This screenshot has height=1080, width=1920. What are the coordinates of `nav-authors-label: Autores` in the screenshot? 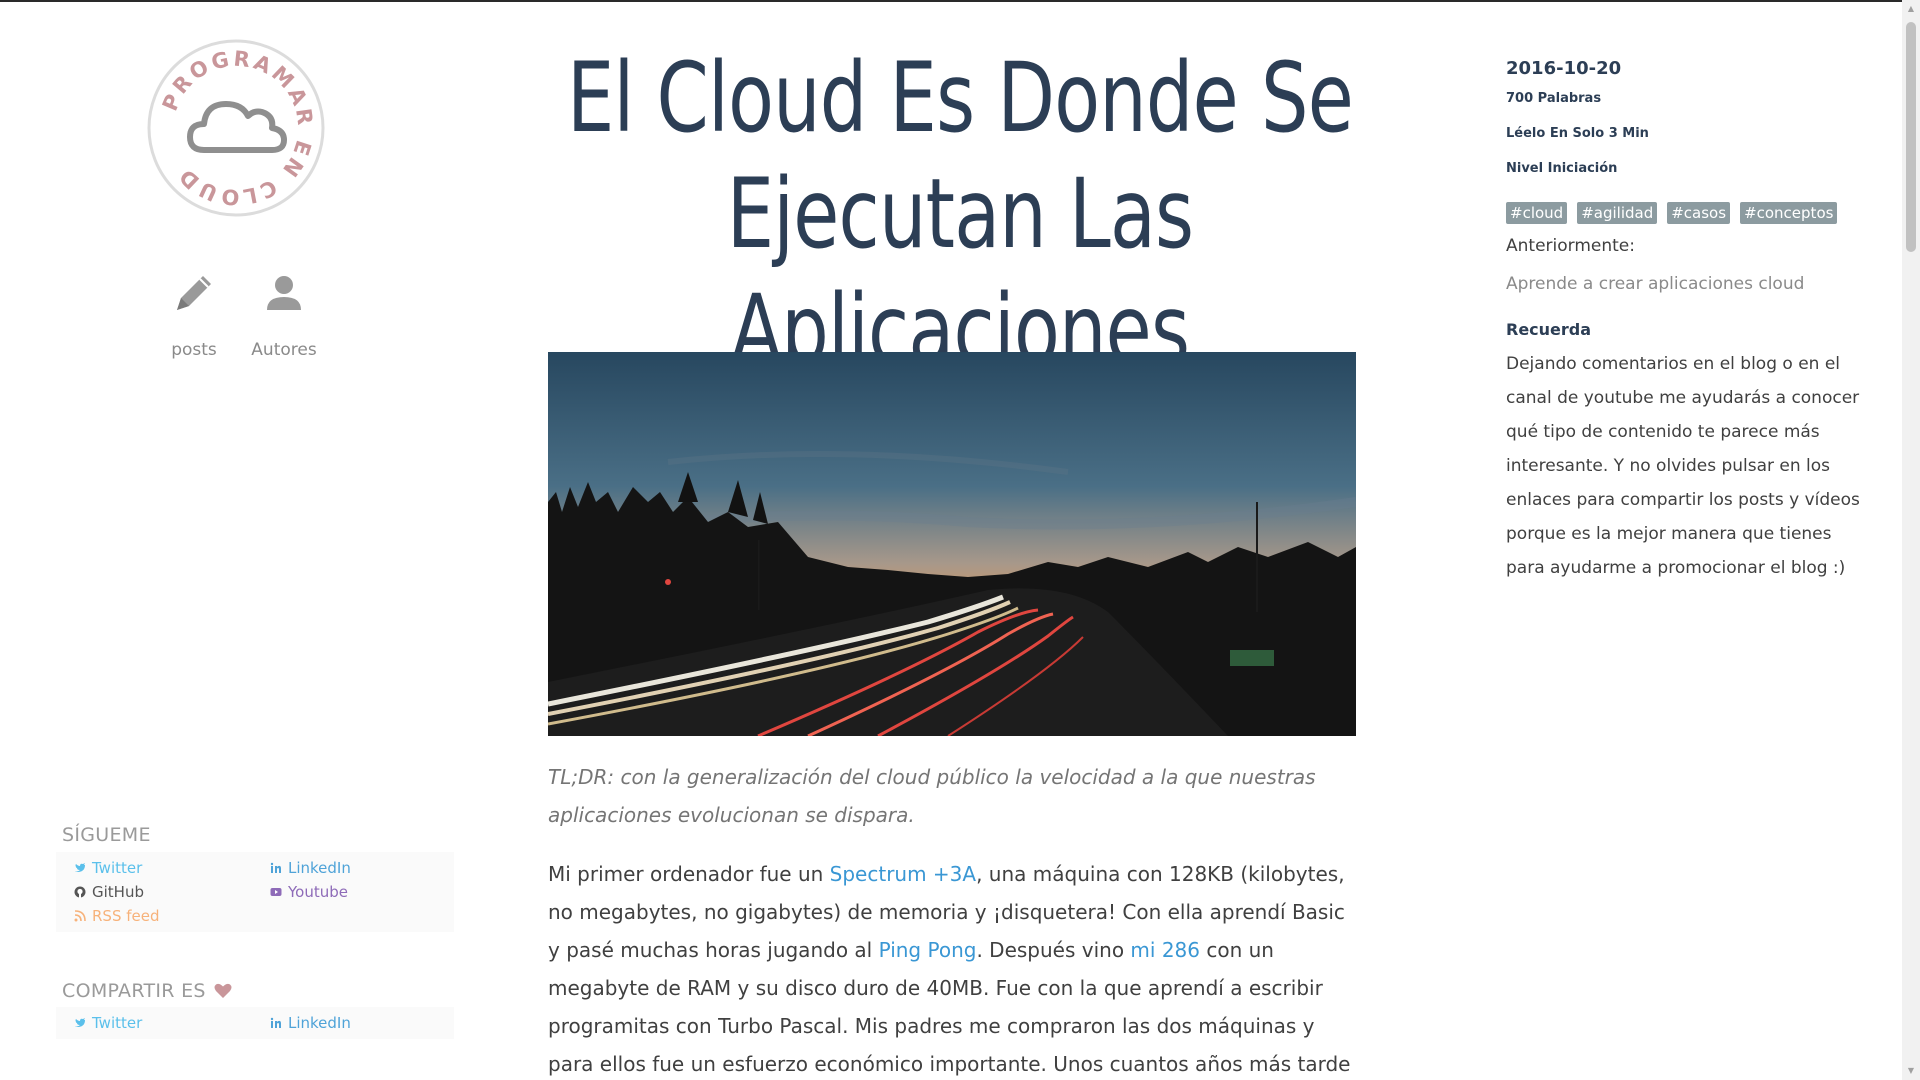 It's located at (284, 350).